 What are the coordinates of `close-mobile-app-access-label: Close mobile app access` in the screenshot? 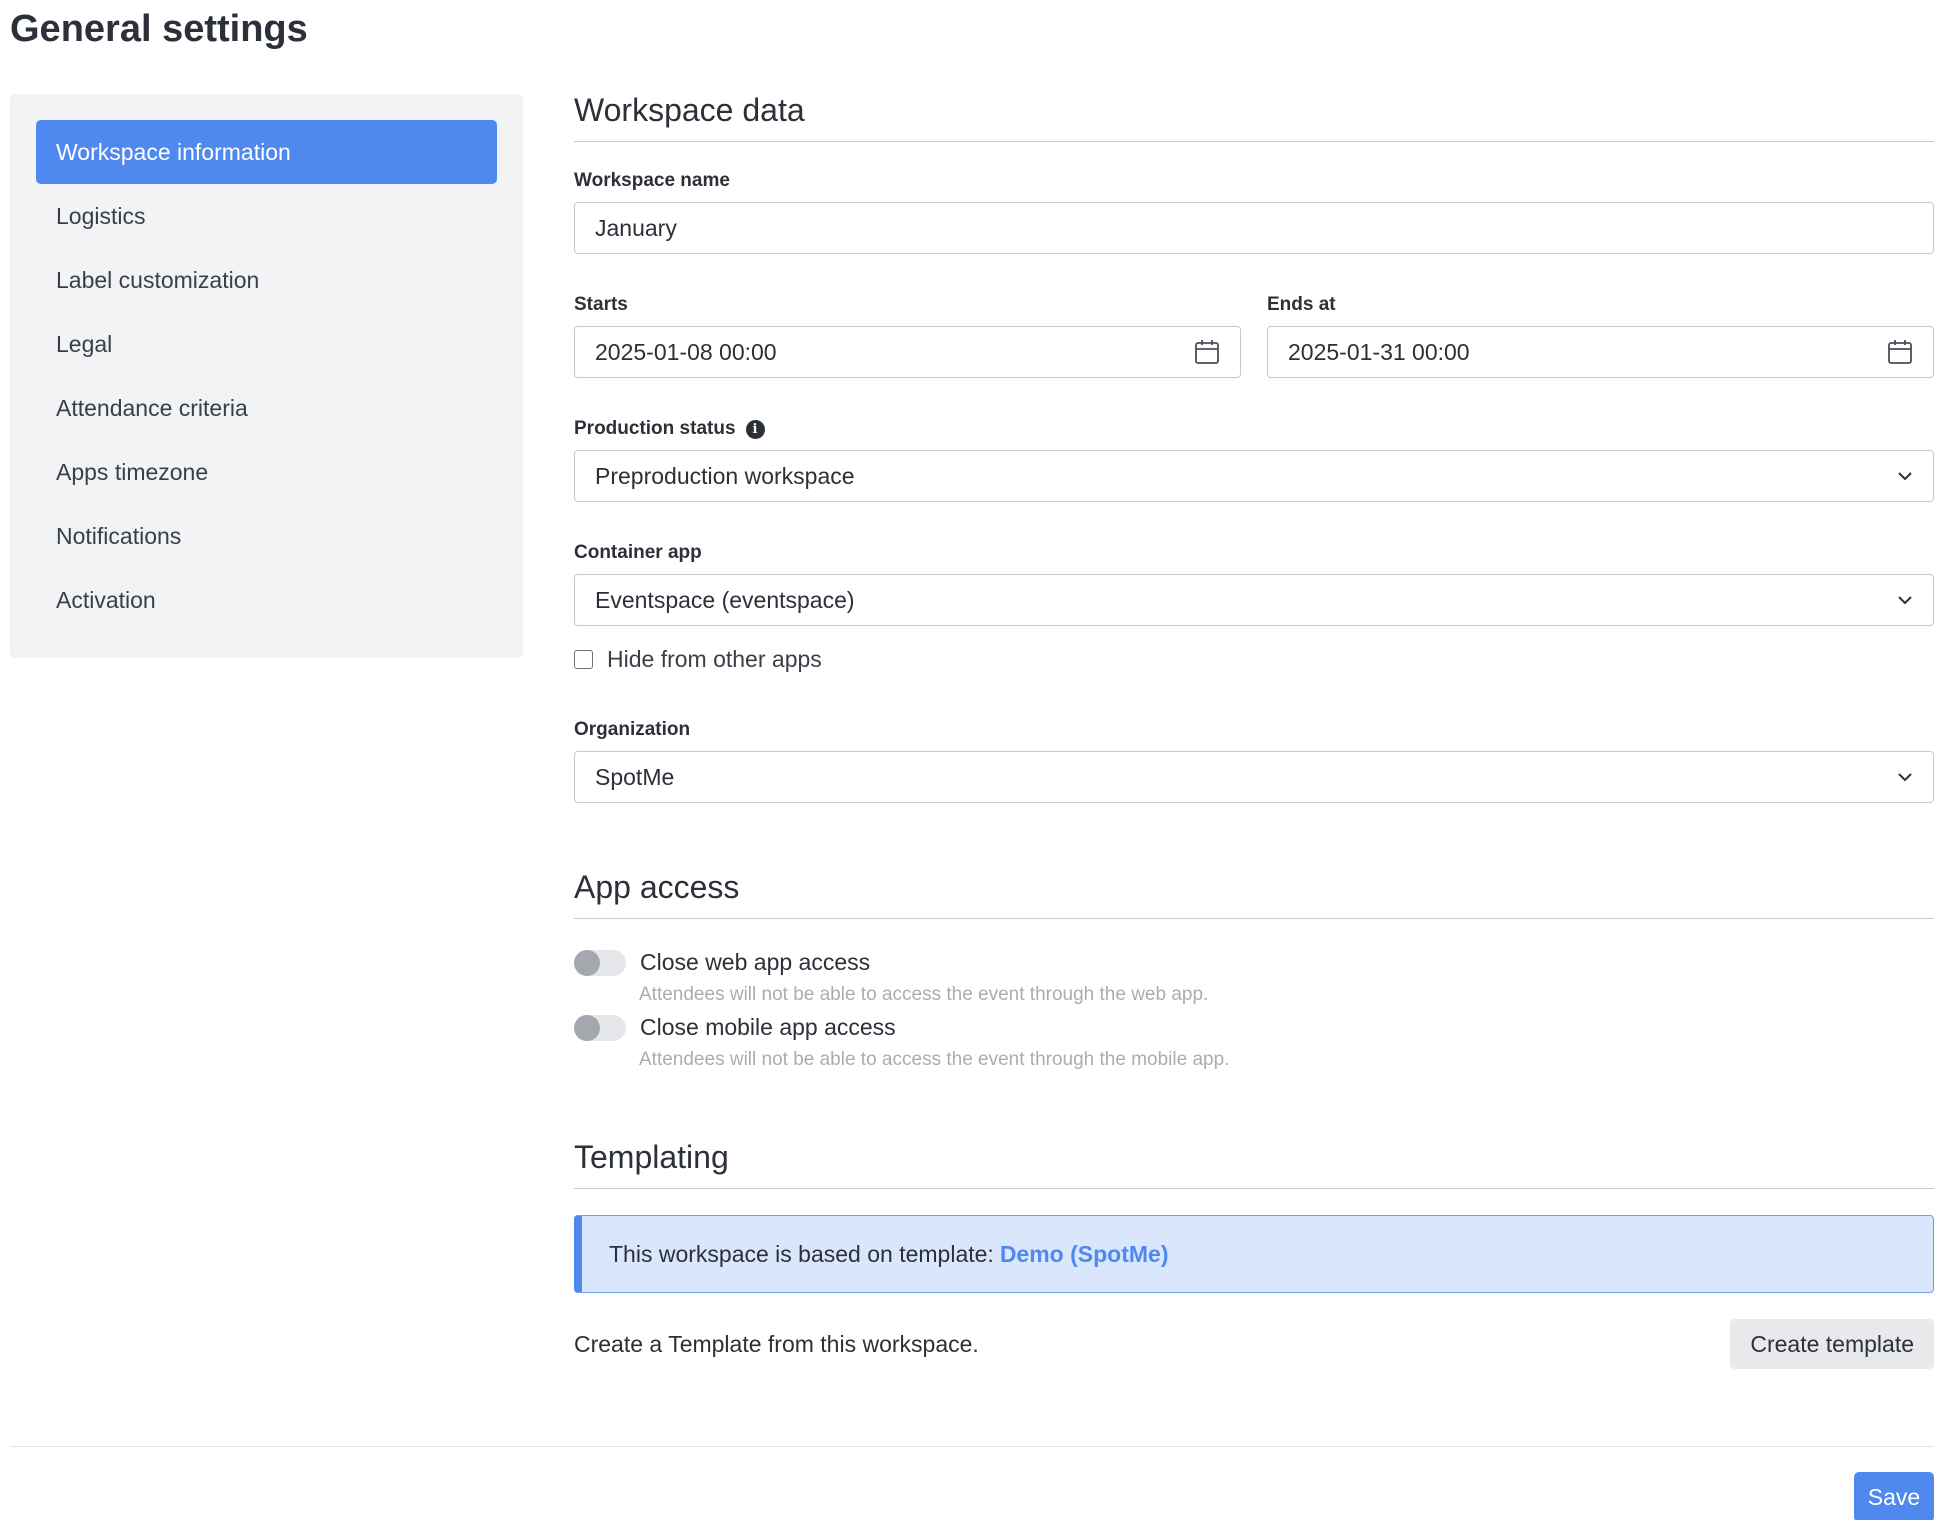 It's located at (768, 1027).